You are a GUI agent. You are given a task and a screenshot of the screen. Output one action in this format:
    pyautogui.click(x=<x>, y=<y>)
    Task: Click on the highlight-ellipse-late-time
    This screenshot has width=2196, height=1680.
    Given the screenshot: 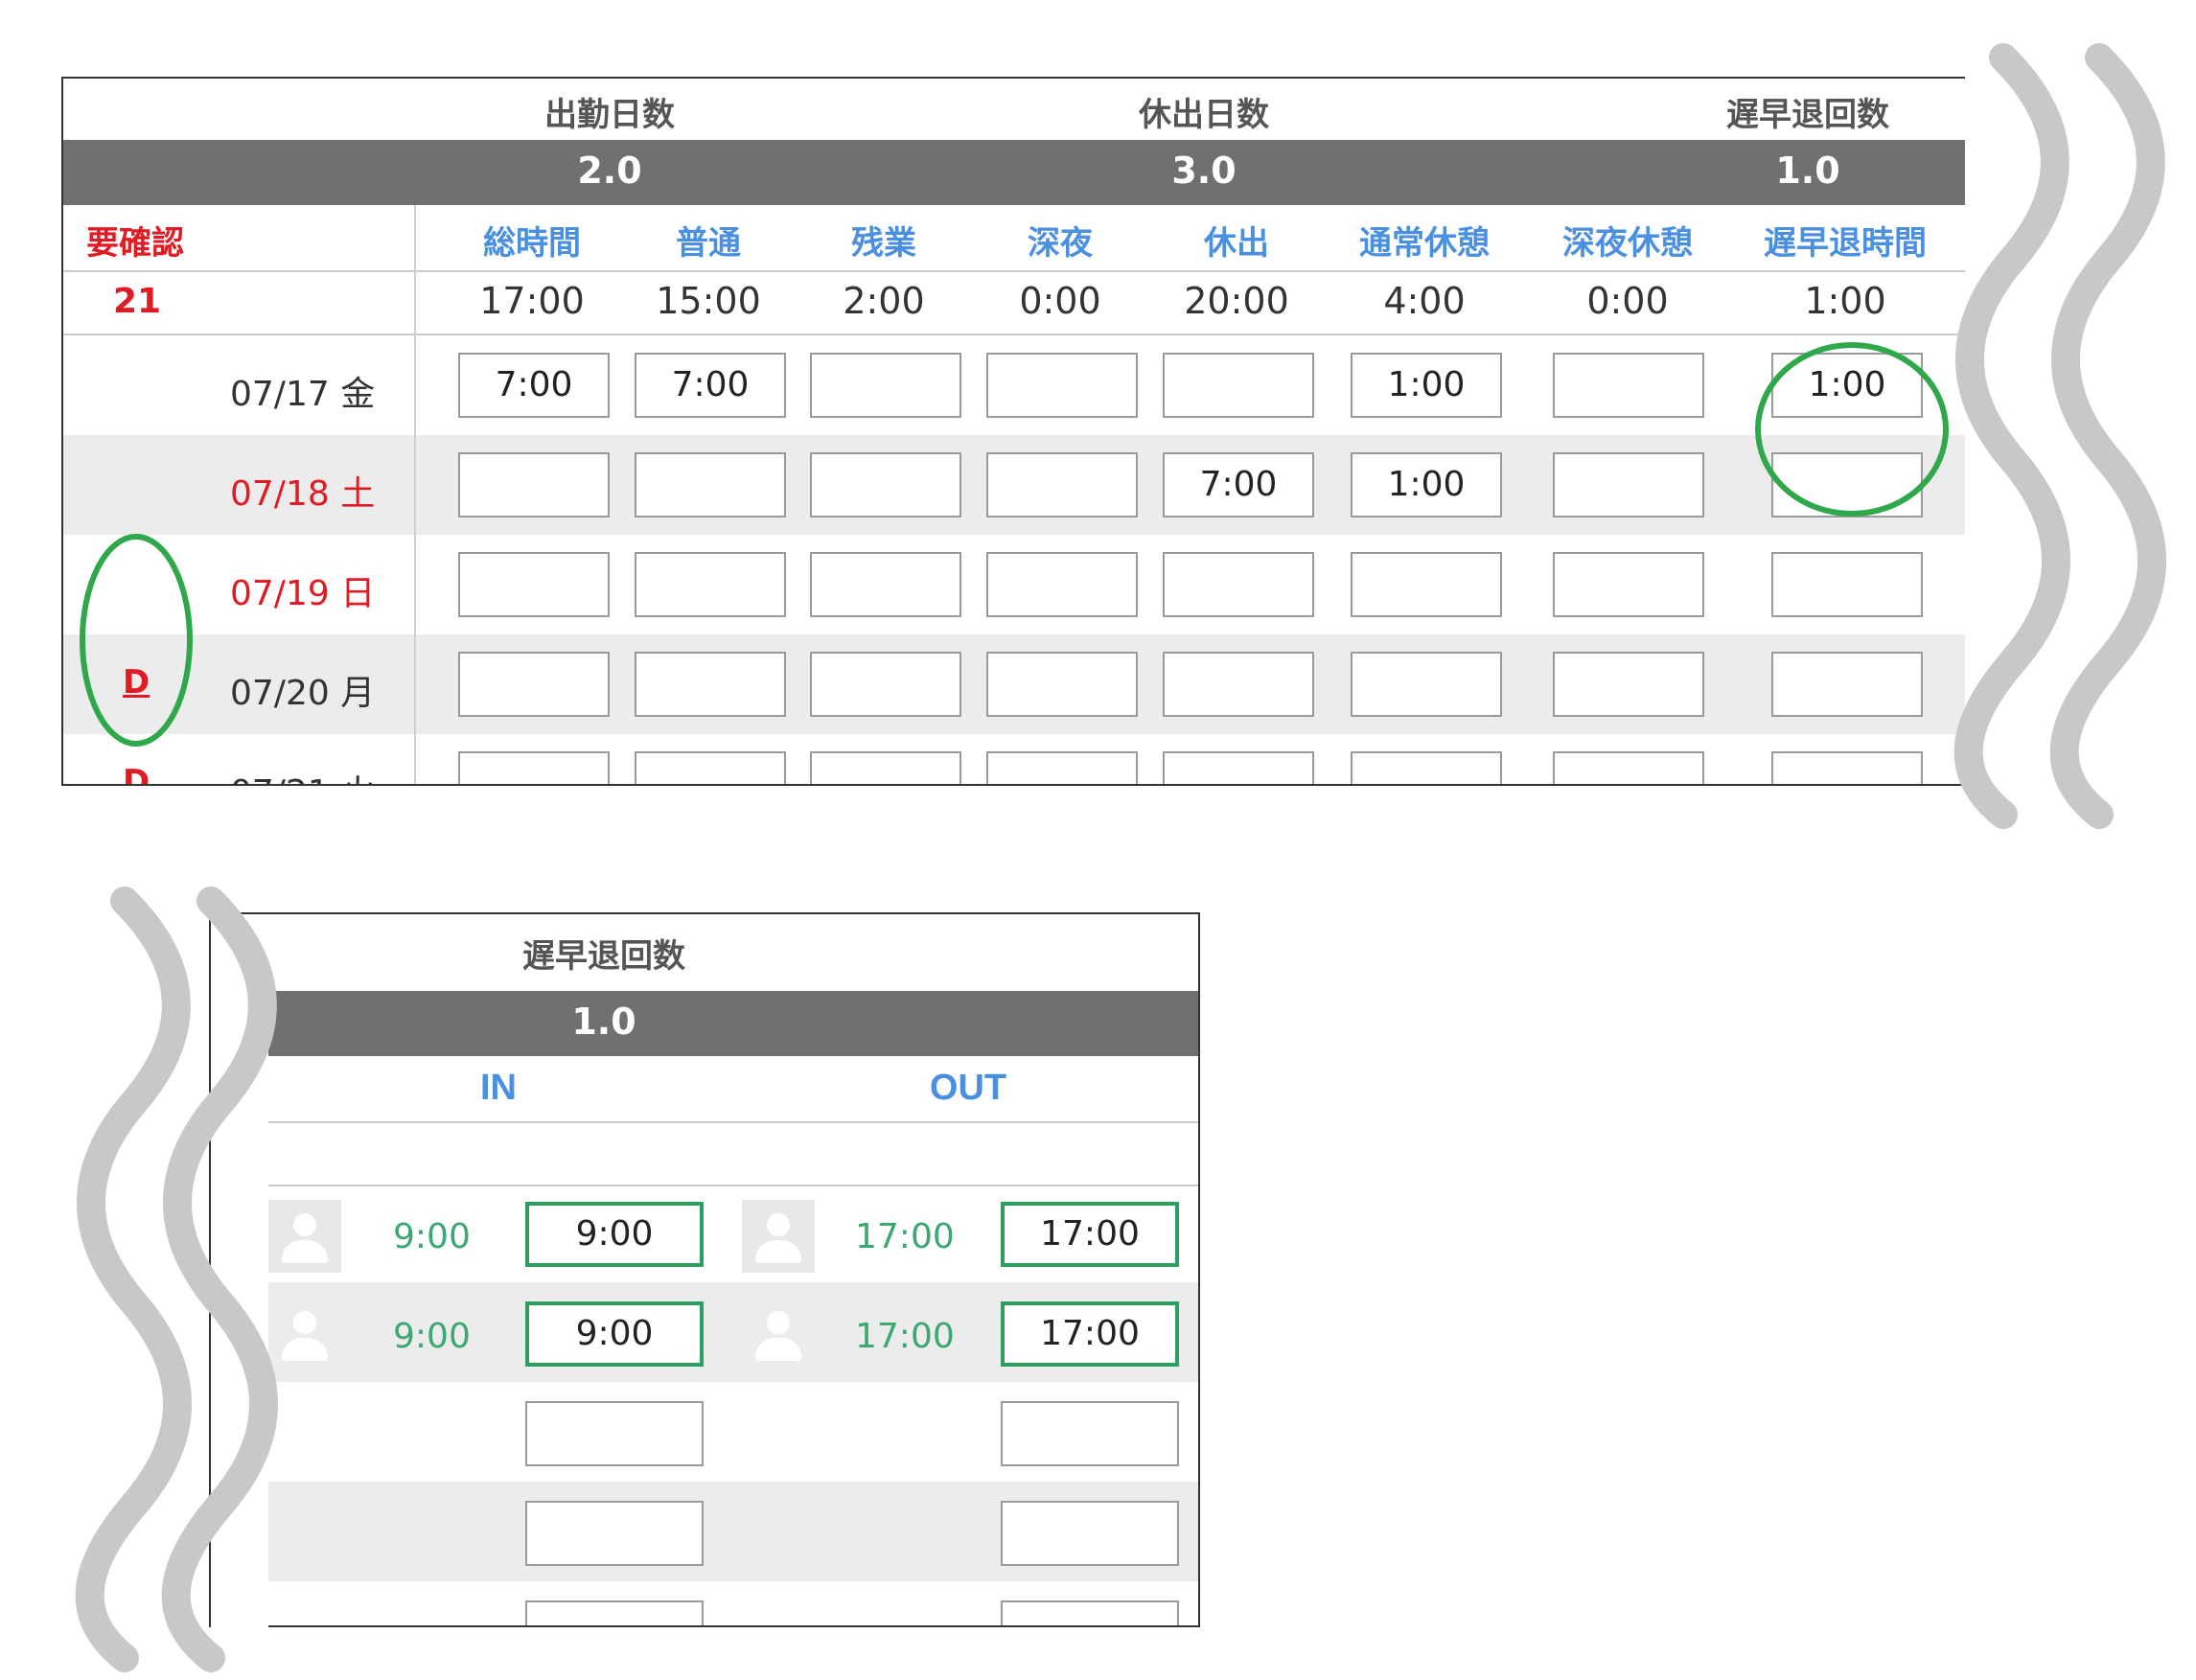 What is the action you would take?
    pyautogui.click(x=1852, y=429)
    